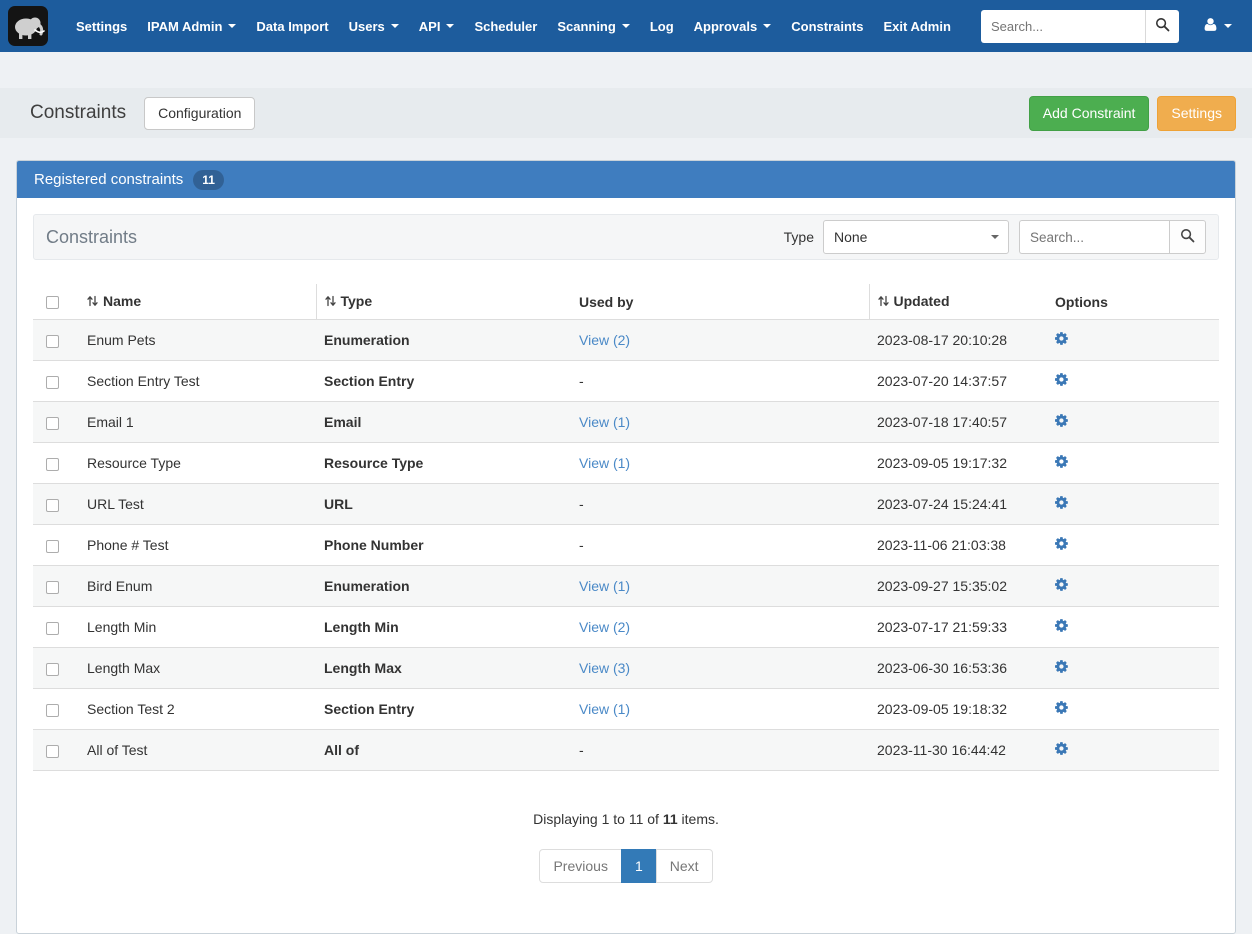 Image resolution: width=1252 pixels, height=934 pixels. I want to click on pagination: Previous 1 Next, so click(626, 866).